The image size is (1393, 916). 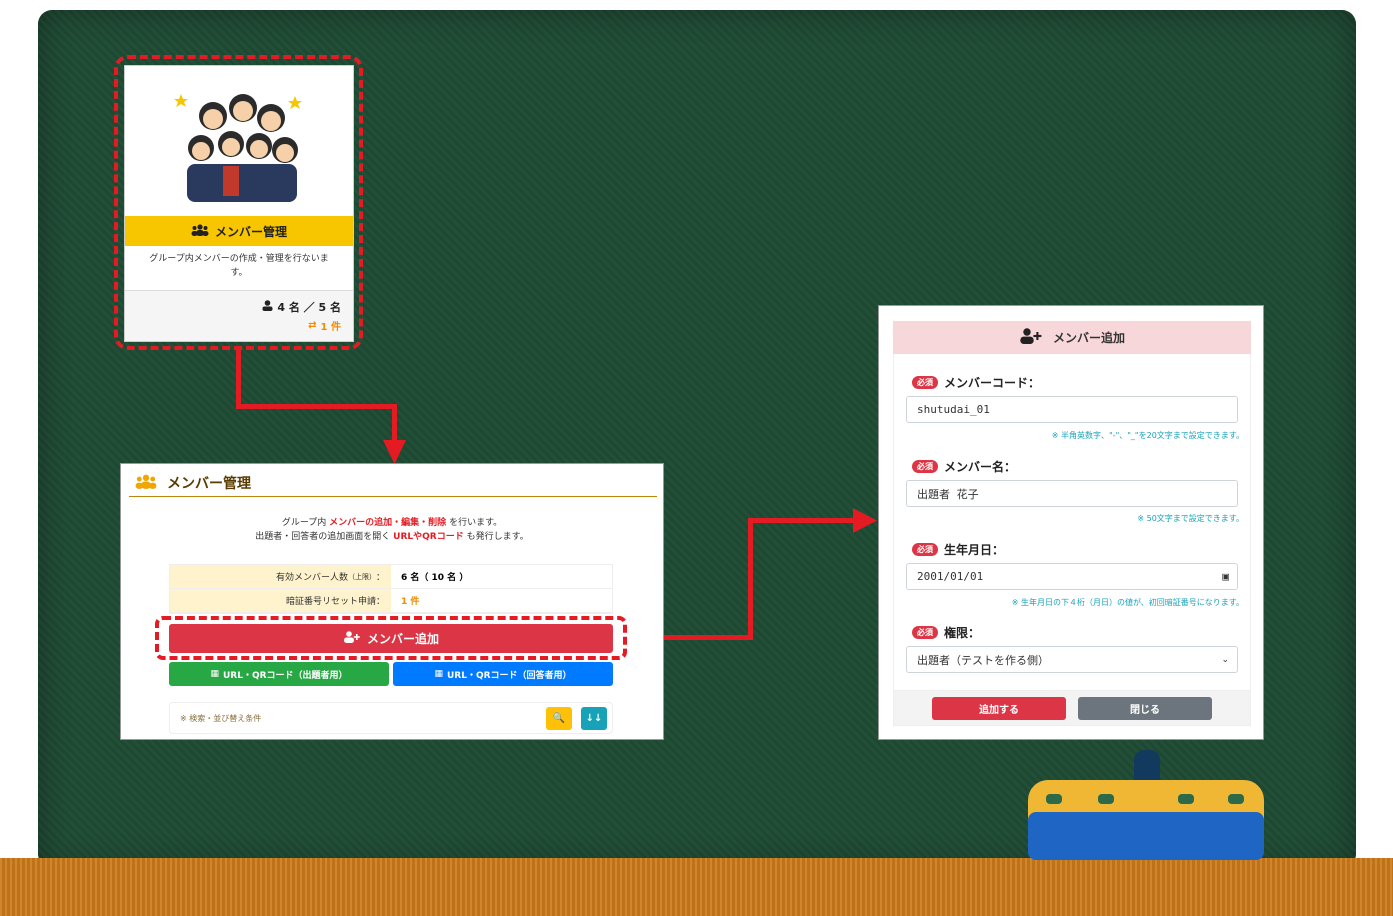 What do you see at coordinates (958, 549) in the screenshot?
I see `birthdate-label: 必須 生年月日：` at bounding box center [958, 549].